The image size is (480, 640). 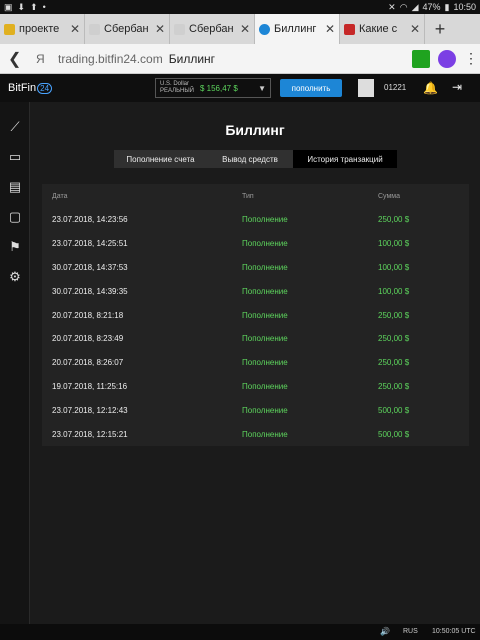 I want to click on utc-clock: 10:50:05 UTC, so click(x=454, y=631).